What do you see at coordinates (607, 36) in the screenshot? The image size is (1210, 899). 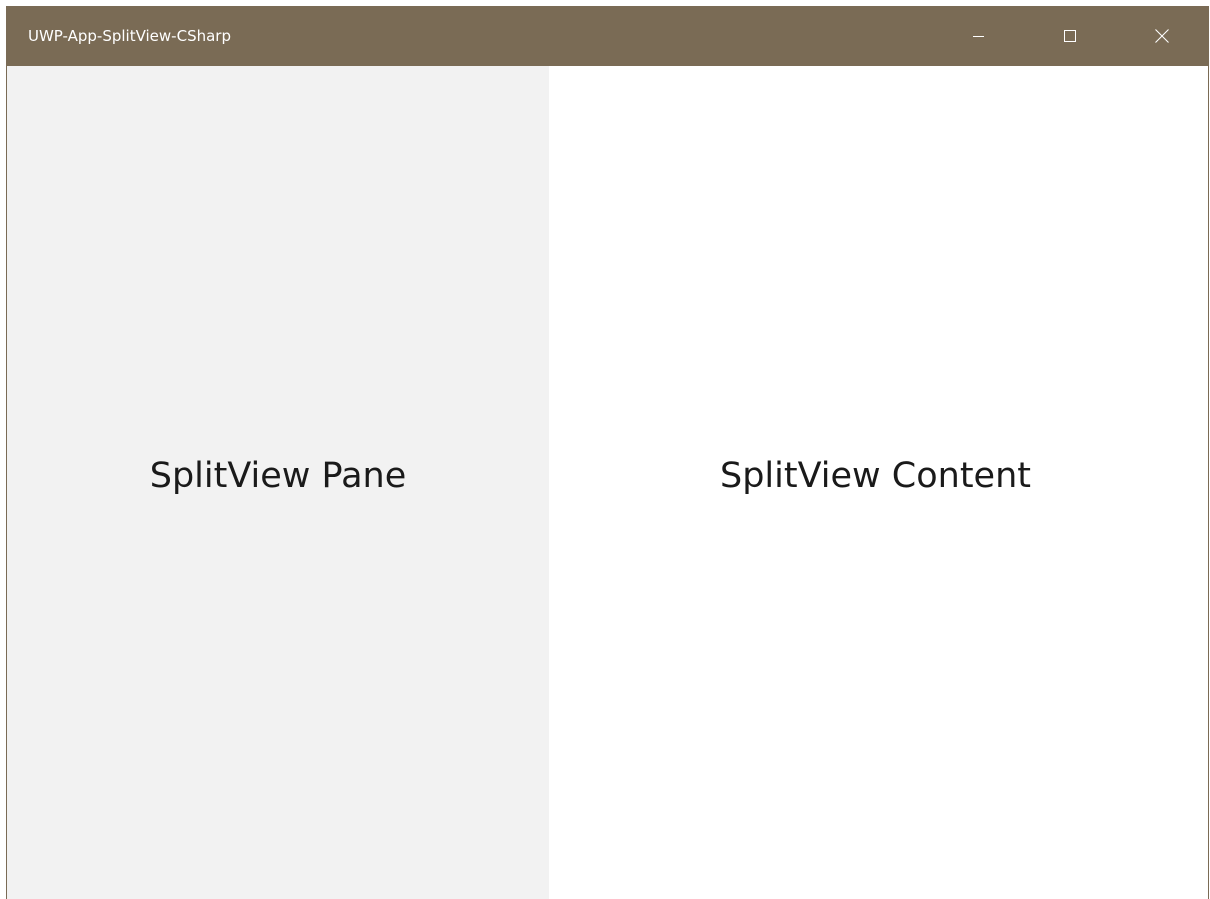 I see `title-bar: UWP-App-SplitView-CSharp` at bounding box center [607, 36].